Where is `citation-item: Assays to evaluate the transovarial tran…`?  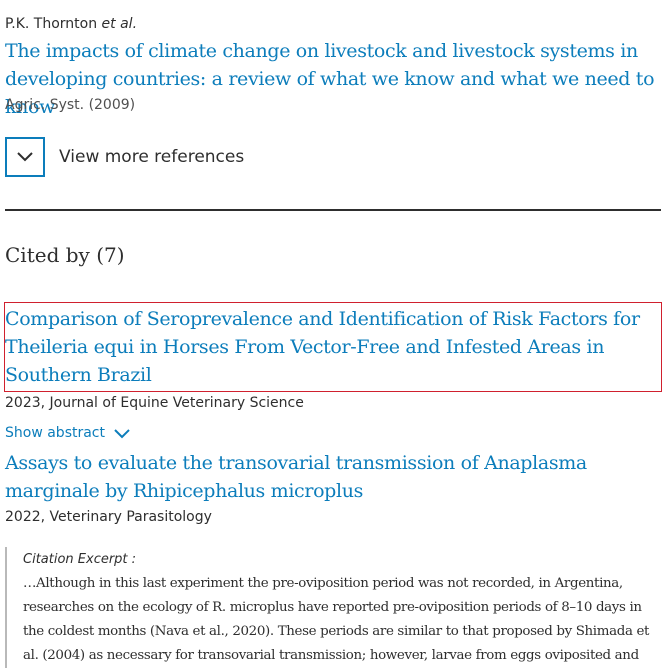 citation-item: Assays to evaluate the transovarial tran… is located at coordinates (333, 487).